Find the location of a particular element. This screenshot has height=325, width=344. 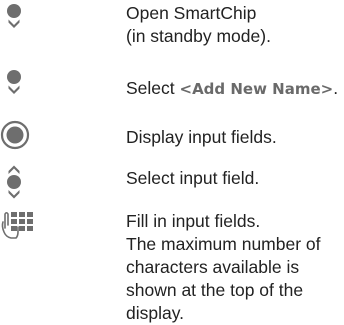

step-text-line: Fill in input fields. is located at coordinates (193, 221).